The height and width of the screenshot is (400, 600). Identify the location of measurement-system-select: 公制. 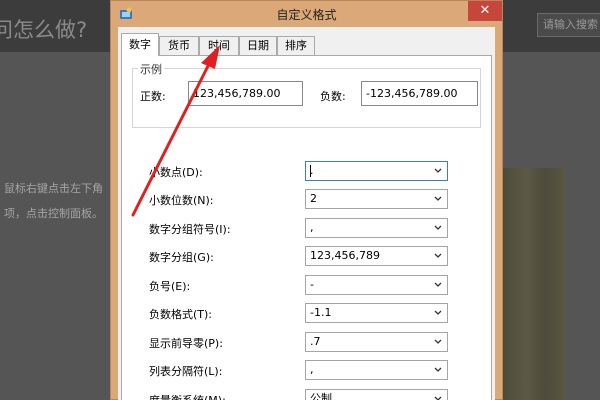
(376, 394).